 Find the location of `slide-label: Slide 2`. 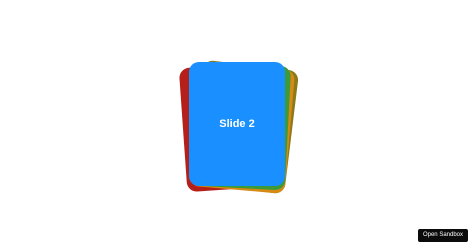

slide-label: Slide 2 is located at coordinates (237, 124).